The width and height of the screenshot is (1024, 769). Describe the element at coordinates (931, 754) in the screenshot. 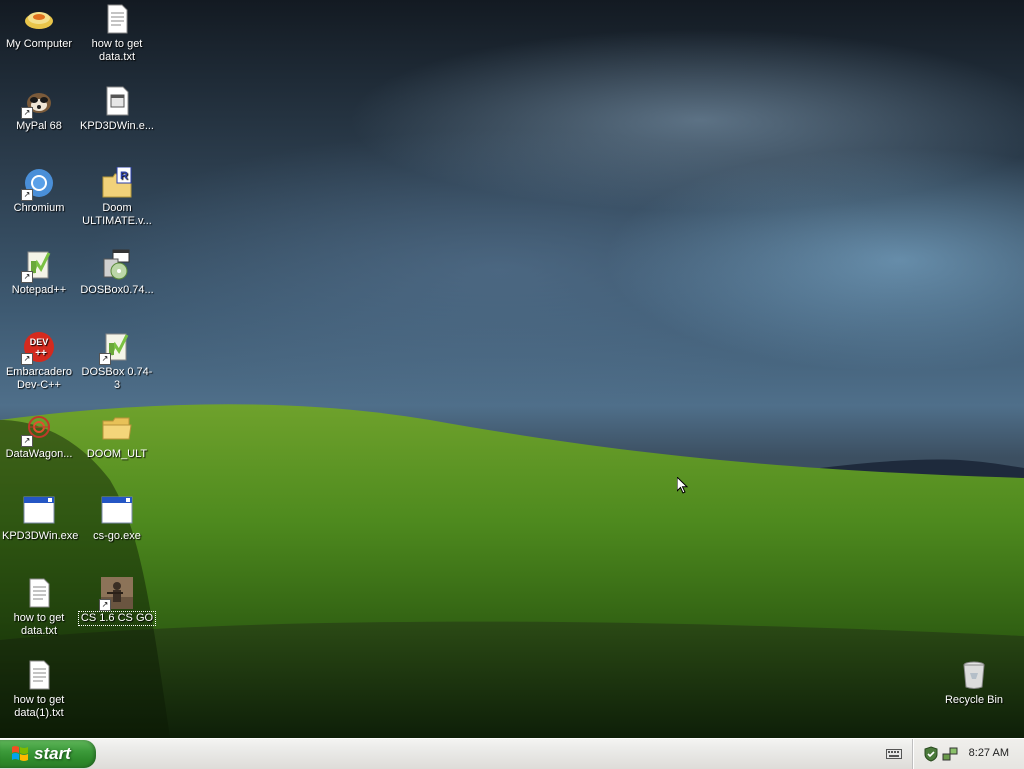

I see `security-shield-icon` at that location.